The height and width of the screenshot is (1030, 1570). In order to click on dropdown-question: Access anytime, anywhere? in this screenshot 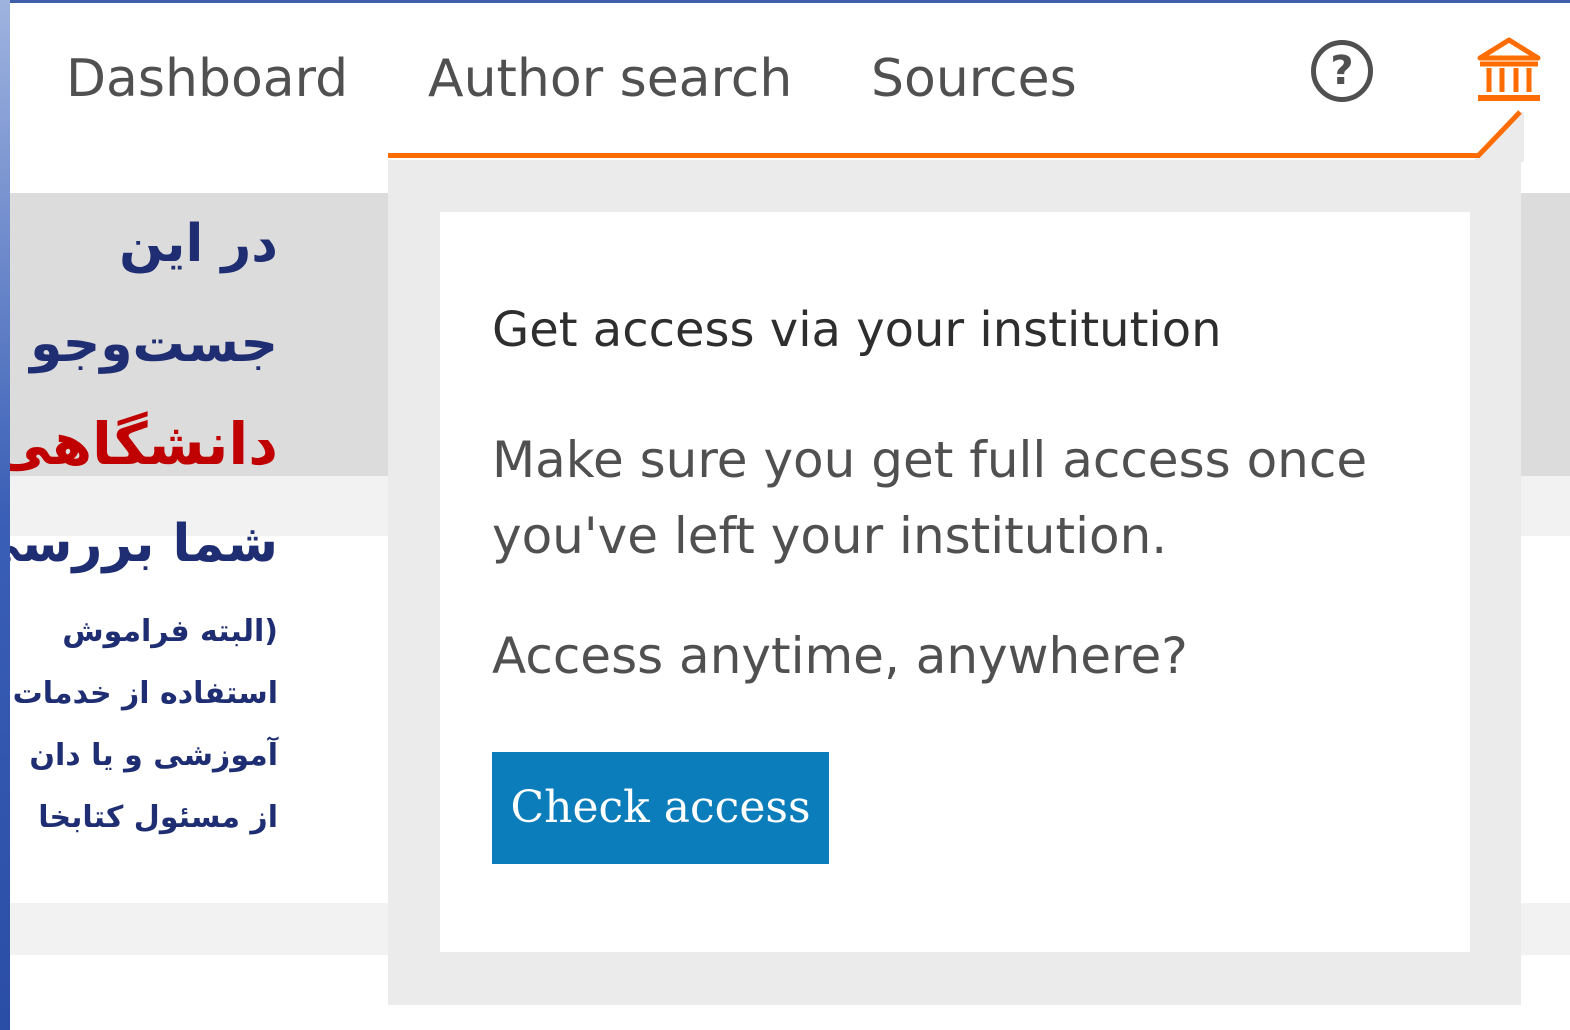, I will do `click(840, 656)`.